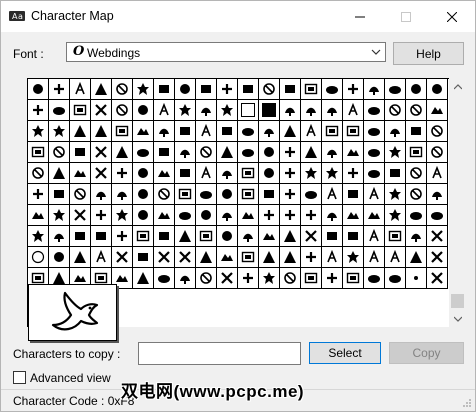 The width and height of the screenshot is (476, 412). Describe the element at coordinates (428, 53) in the screenshot. I see `help-button: Help` at that location.